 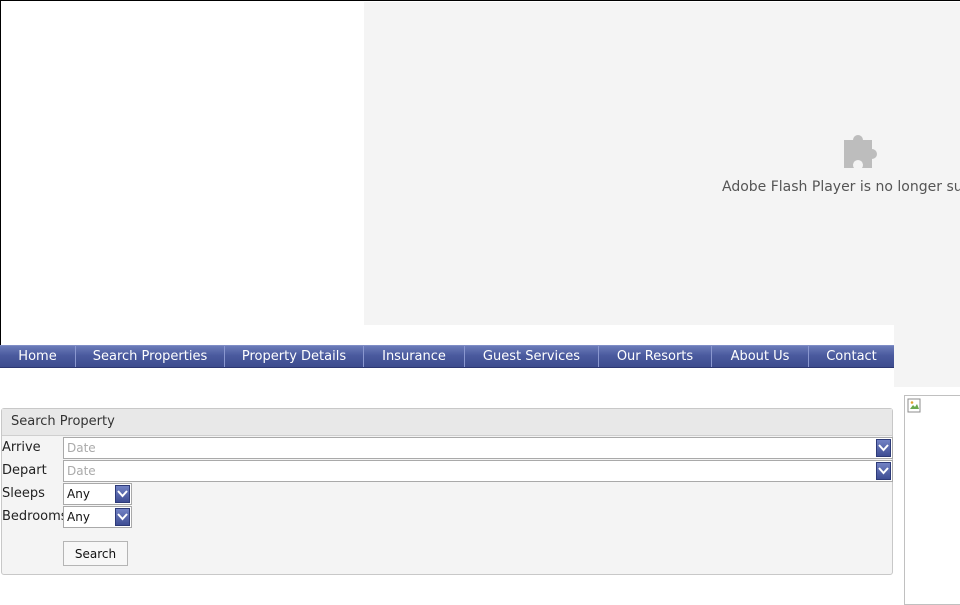 What do you see at coordinates (851, 356) in the screenshot?
I see `nav-item-contact: Contact` at bounding box center [851, 356].